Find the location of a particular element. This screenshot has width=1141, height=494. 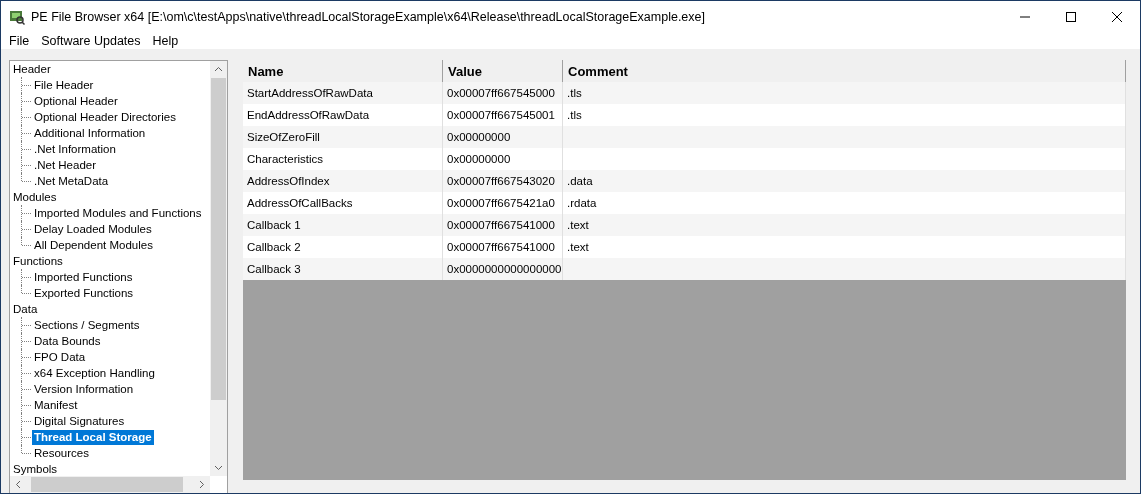

tree-item: FPO Data is located at coordinates (60, 357).